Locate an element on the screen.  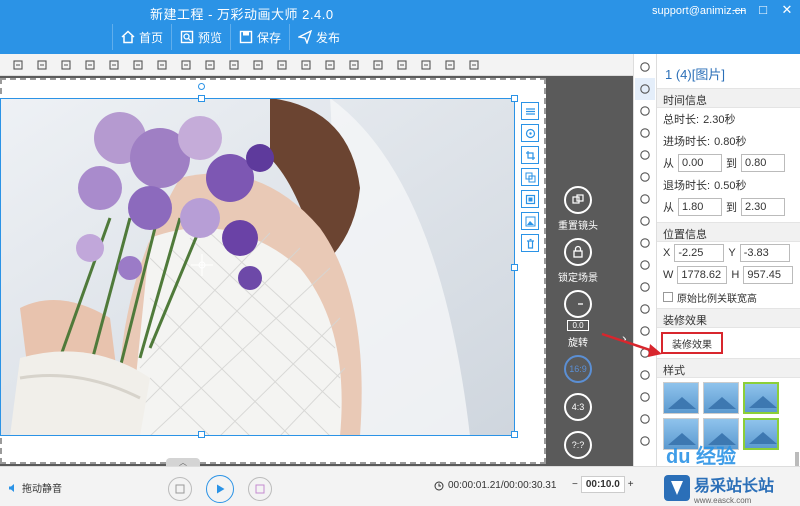
align-bottom-button is located at coordinates (234, 65).